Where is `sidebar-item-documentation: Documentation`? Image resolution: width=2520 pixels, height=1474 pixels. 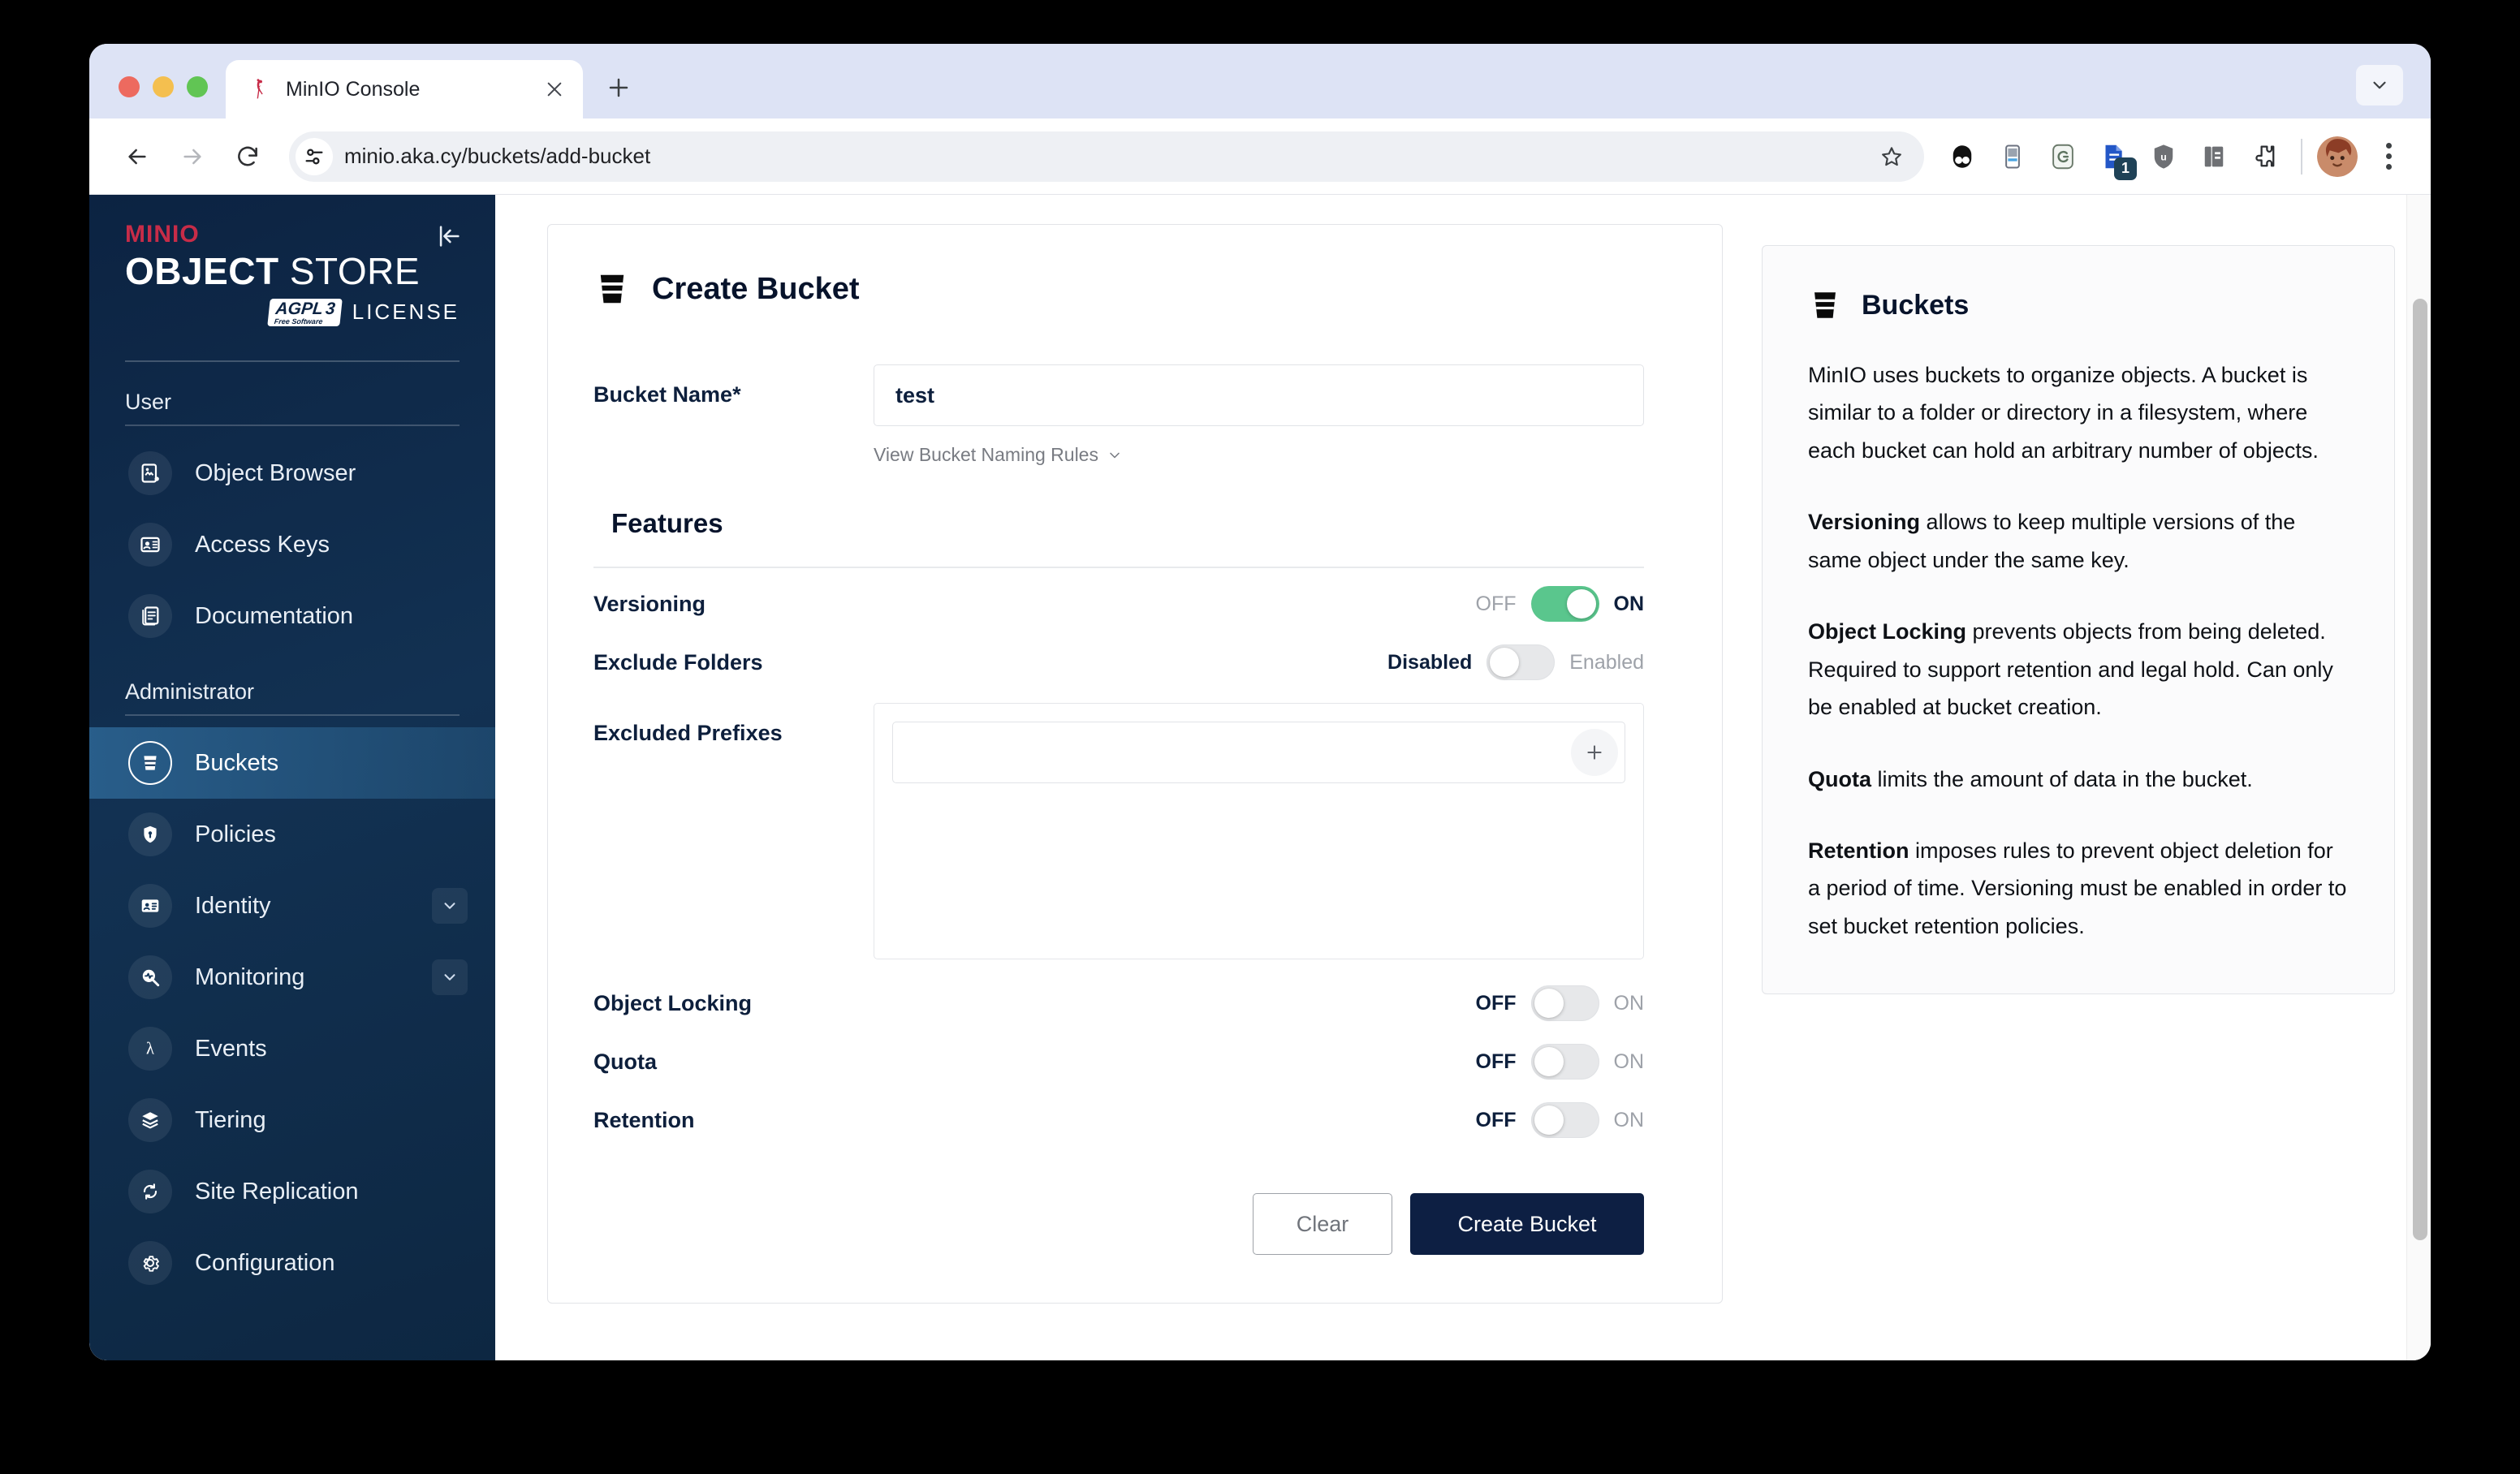 sidebar-item-documentation: Documentation is located at coordinates (292, 616).